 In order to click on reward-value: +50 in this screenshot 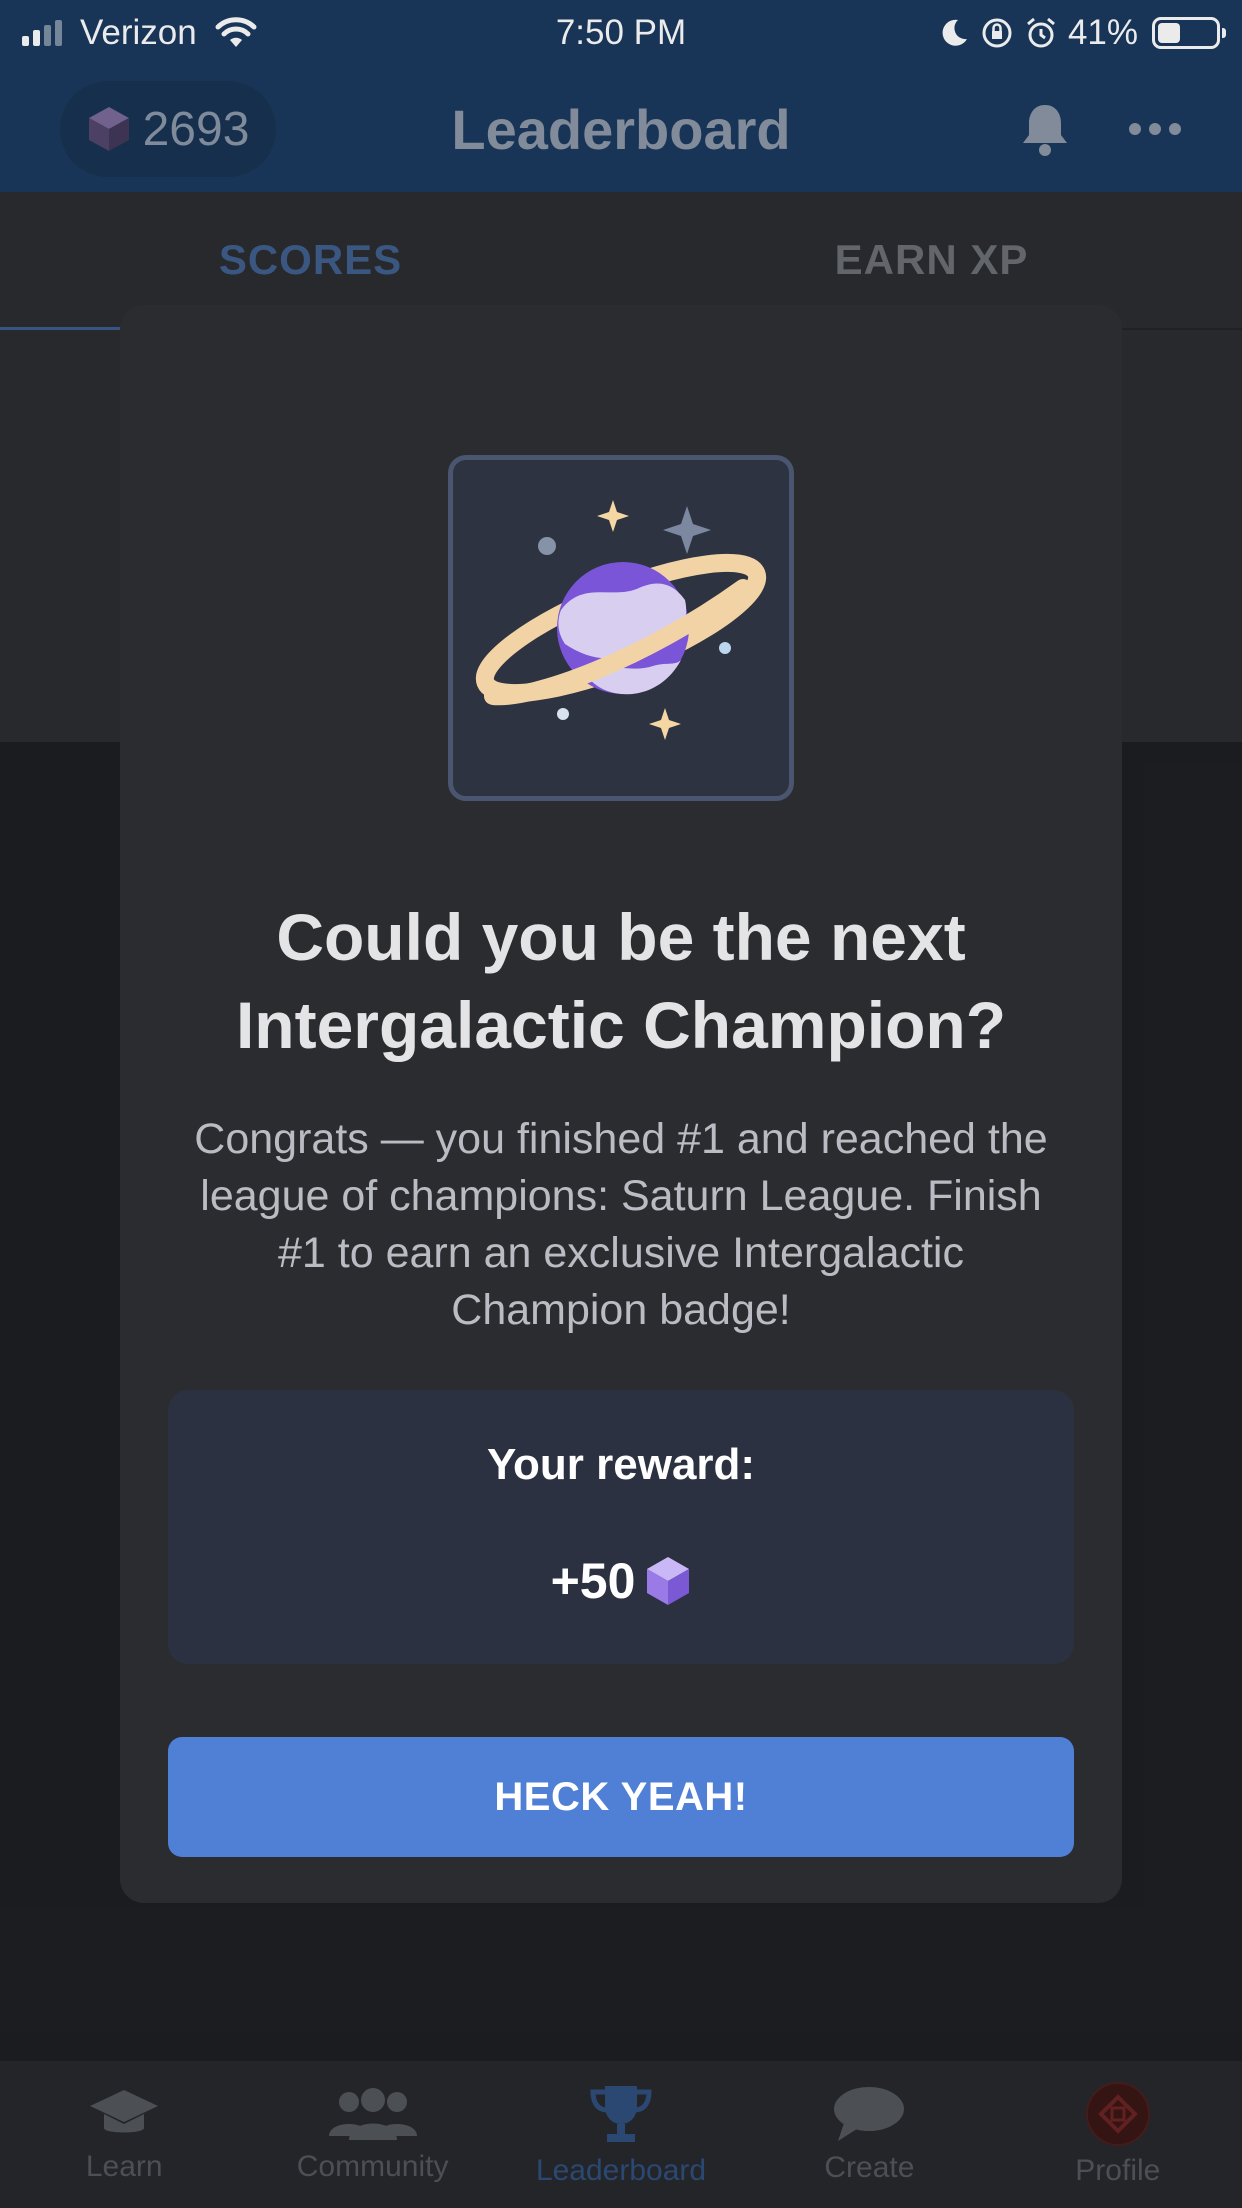, I will do `click(593, 1581)`.